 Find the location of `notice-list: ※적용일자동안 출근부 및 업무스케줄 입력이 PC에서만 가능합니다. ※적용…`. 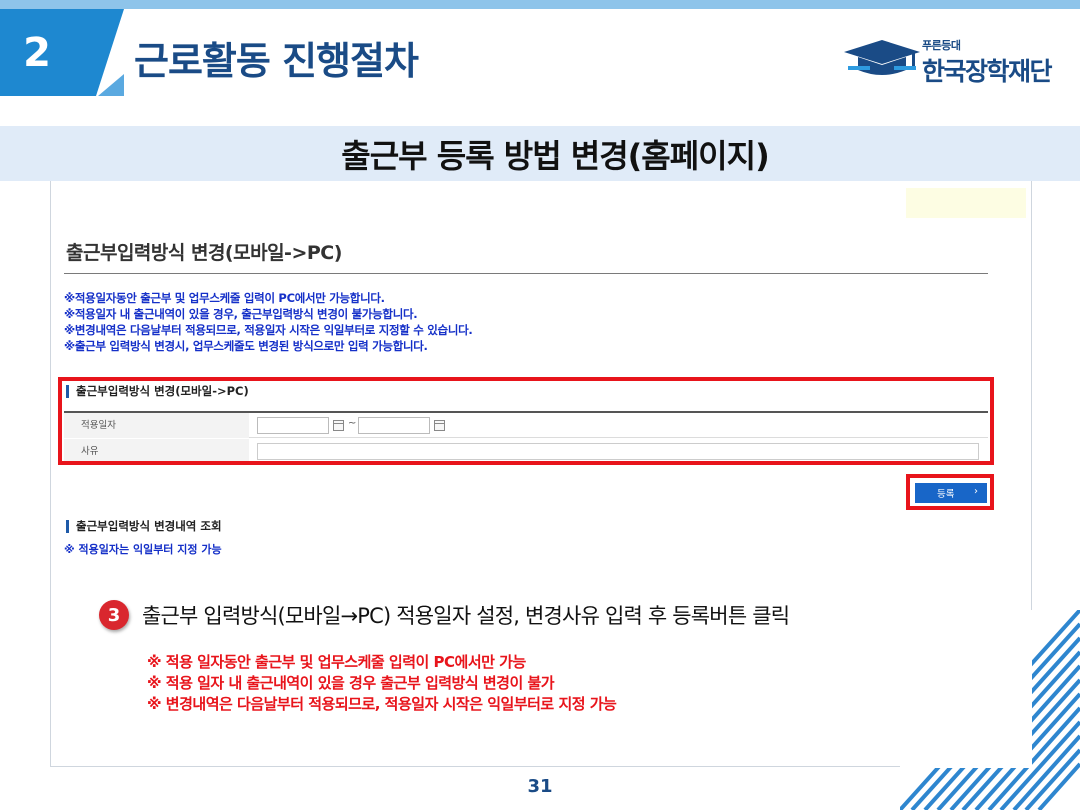

notice-list: ※적용일자동안 출근부 및 업무스케줄 입력이 PC에서만 가능합니다. ※적용… is located at coordinates (268, 322).